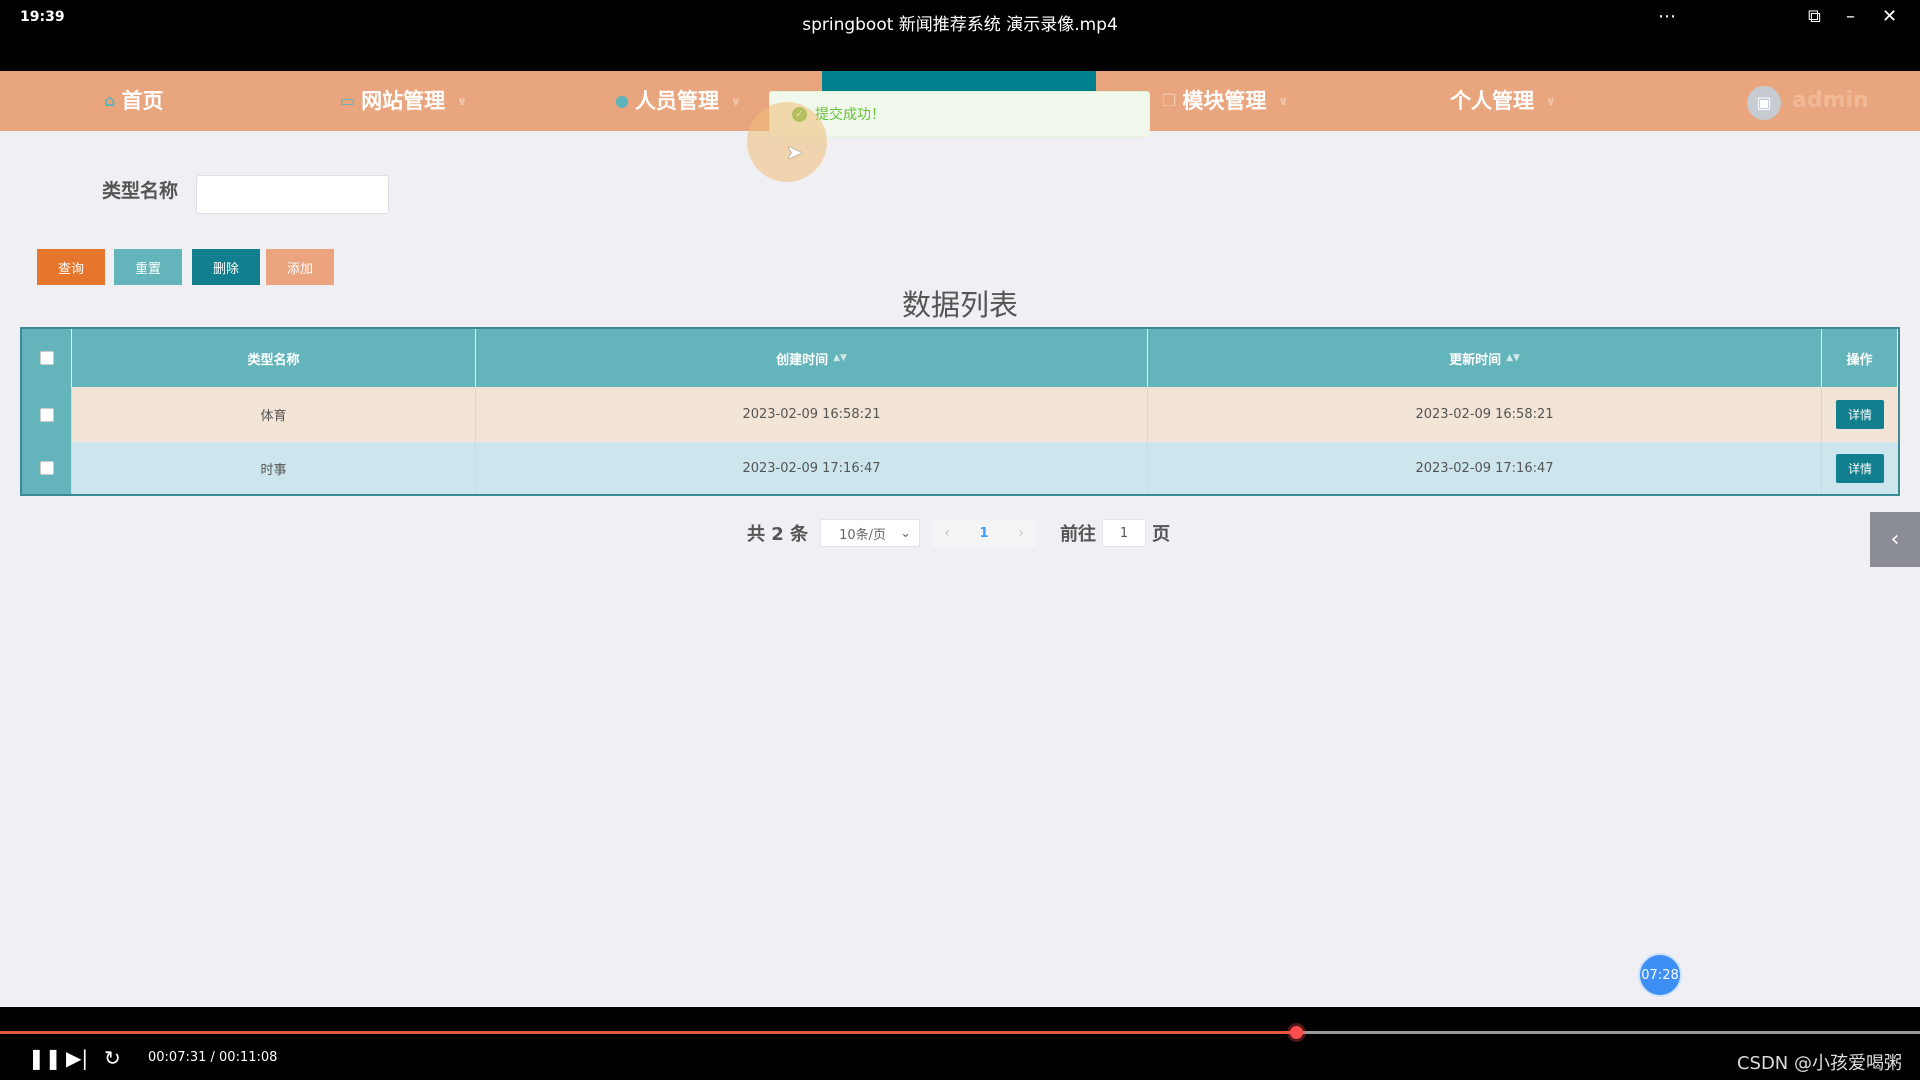  I want to click on video-controls, so click(960, 1043).